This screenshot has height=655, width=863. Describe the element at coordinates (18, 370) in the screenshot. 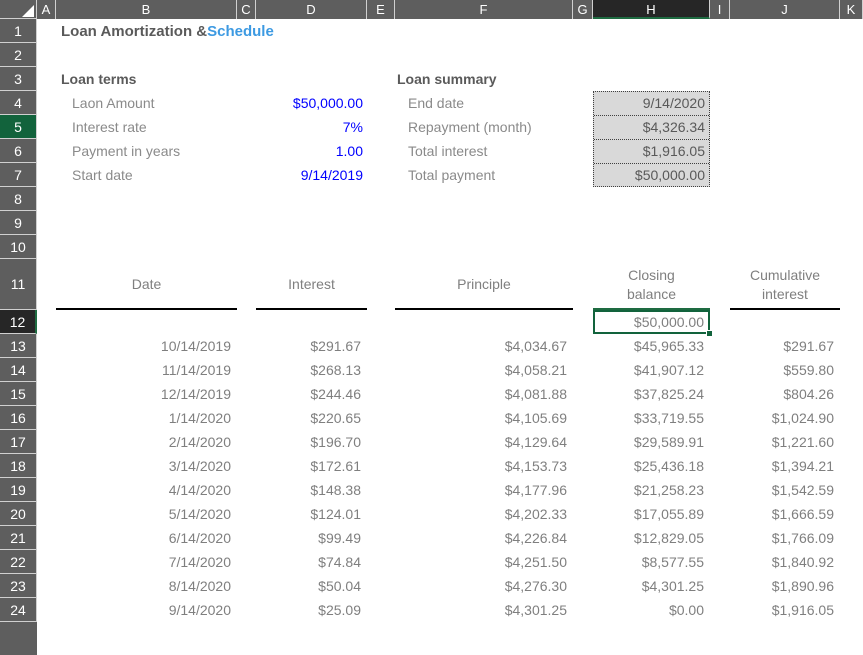

I see `row-header-14: 14` at that location.